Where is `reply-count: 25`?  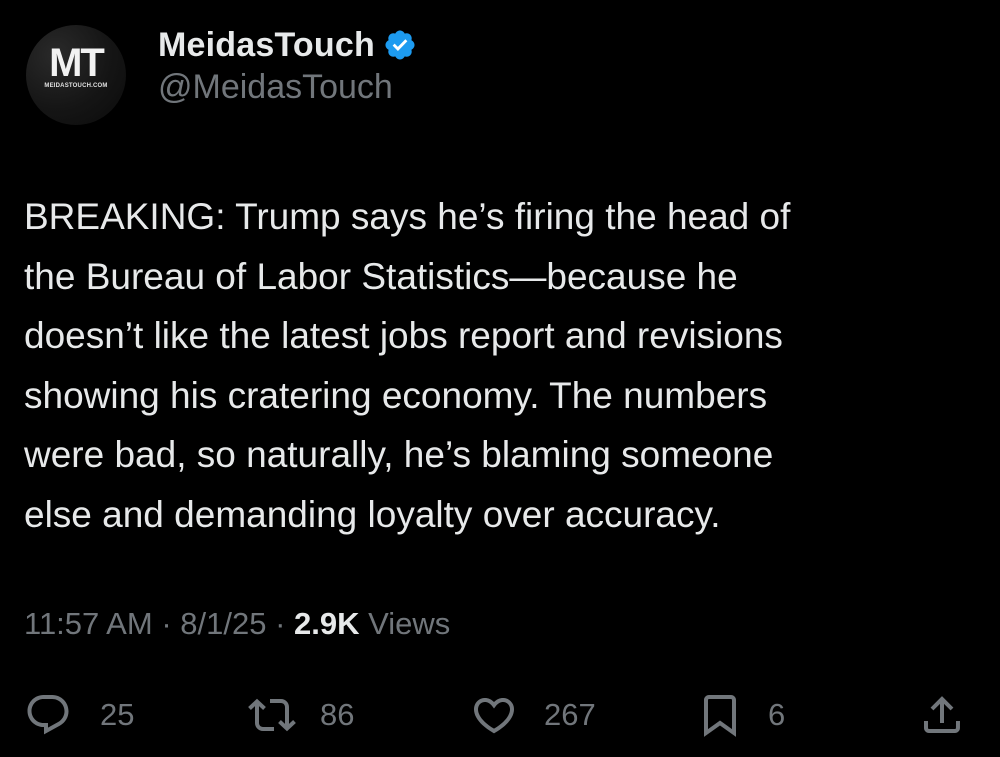 reply-count: 25 is located at coordinates (117, 714).